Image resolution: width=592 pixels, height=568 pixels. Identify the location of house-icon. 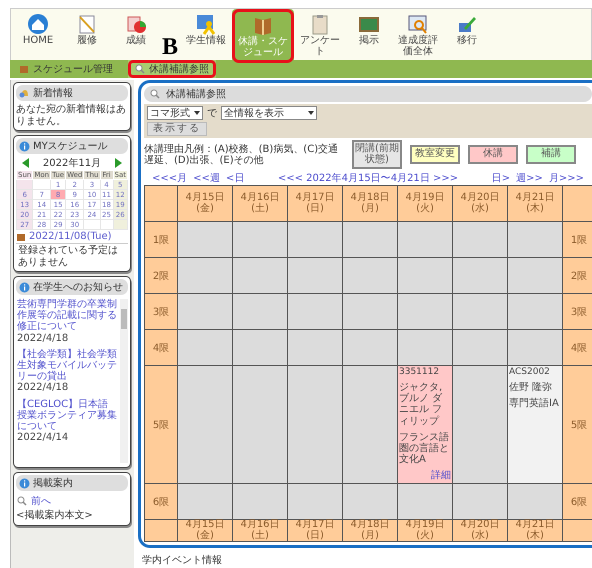
(38, 24).